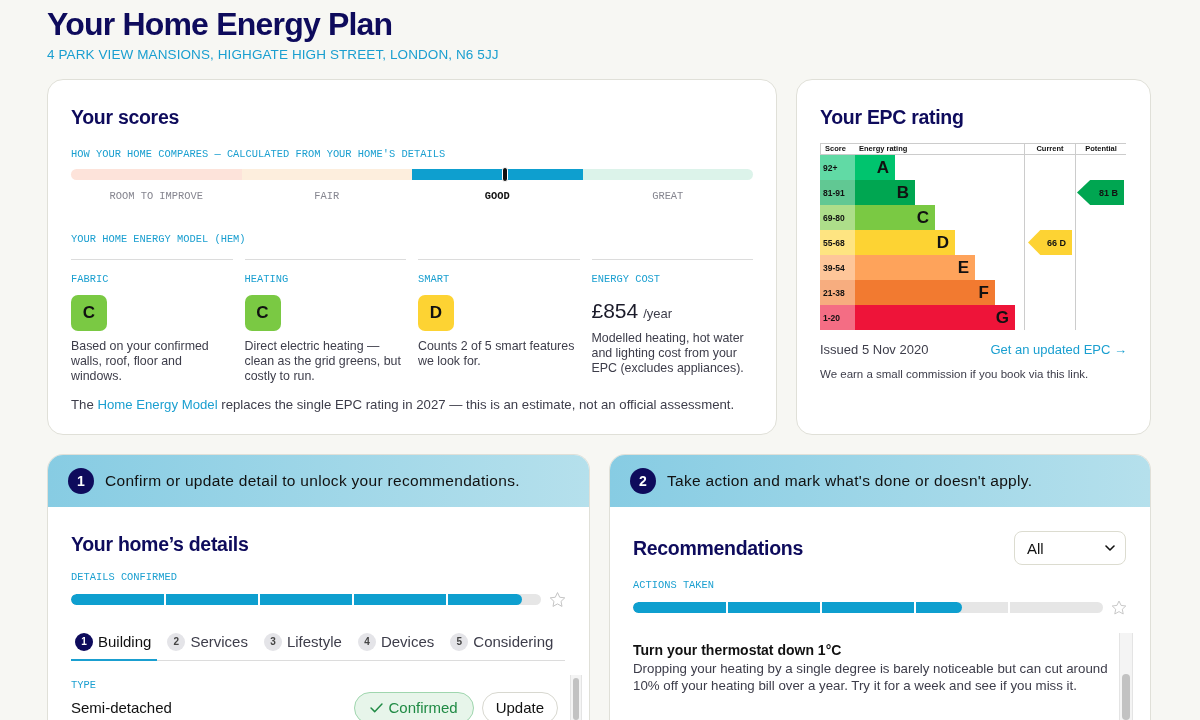  What do you see at coordinates (84, 642) in the screenshot?
I see `tab-number: 1` at bounding box center [84, 642].